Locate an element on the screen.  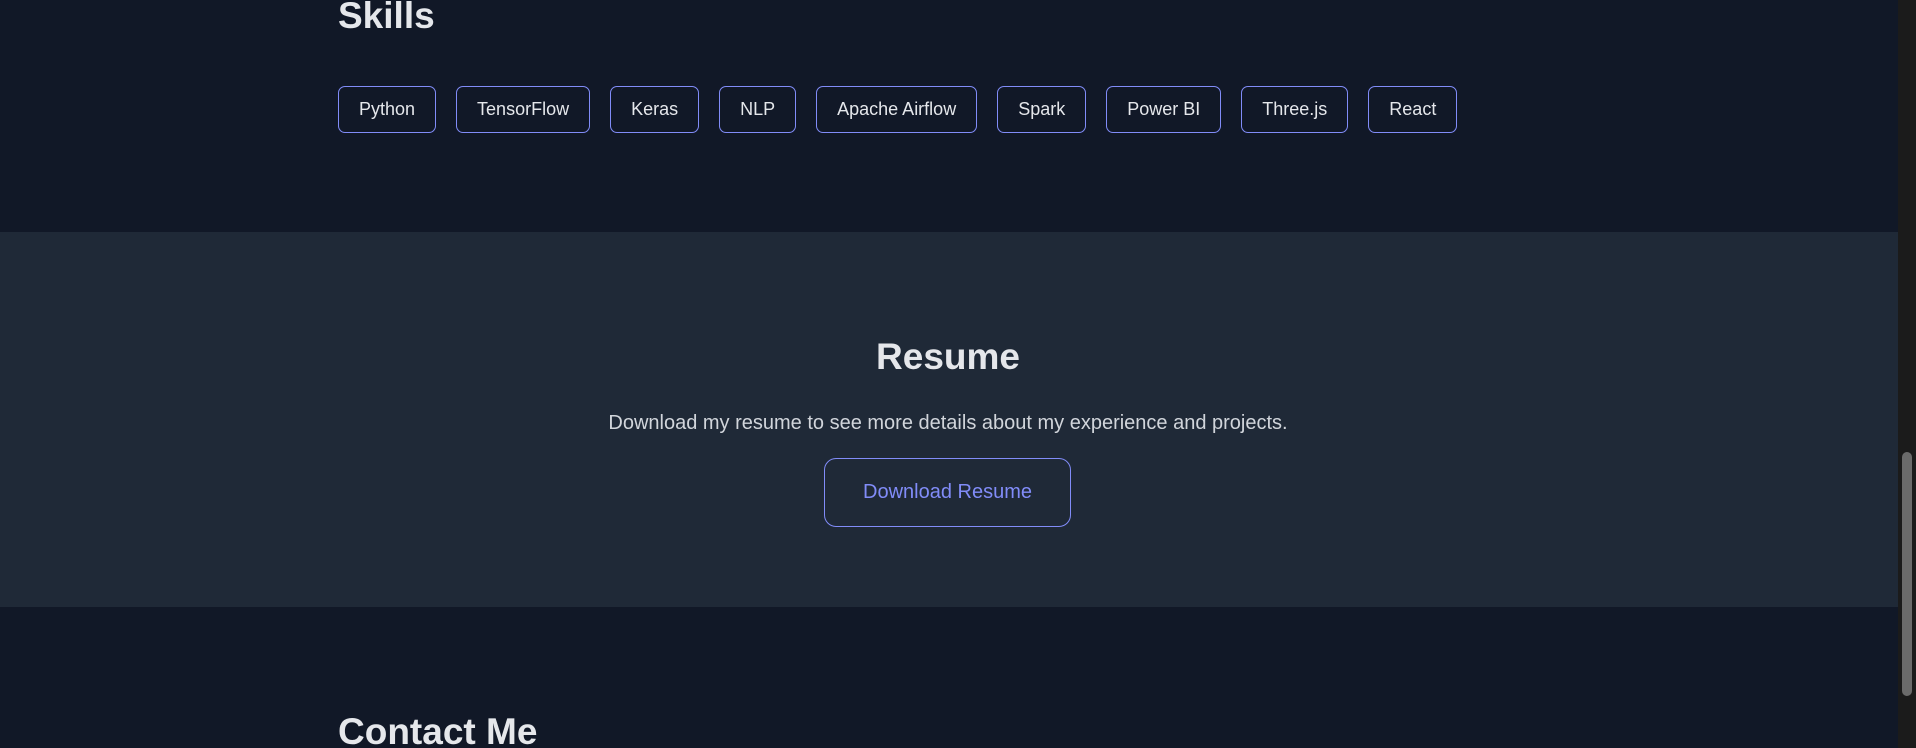
download-resume-button: Download Resume is located at coordinates (947, 492).